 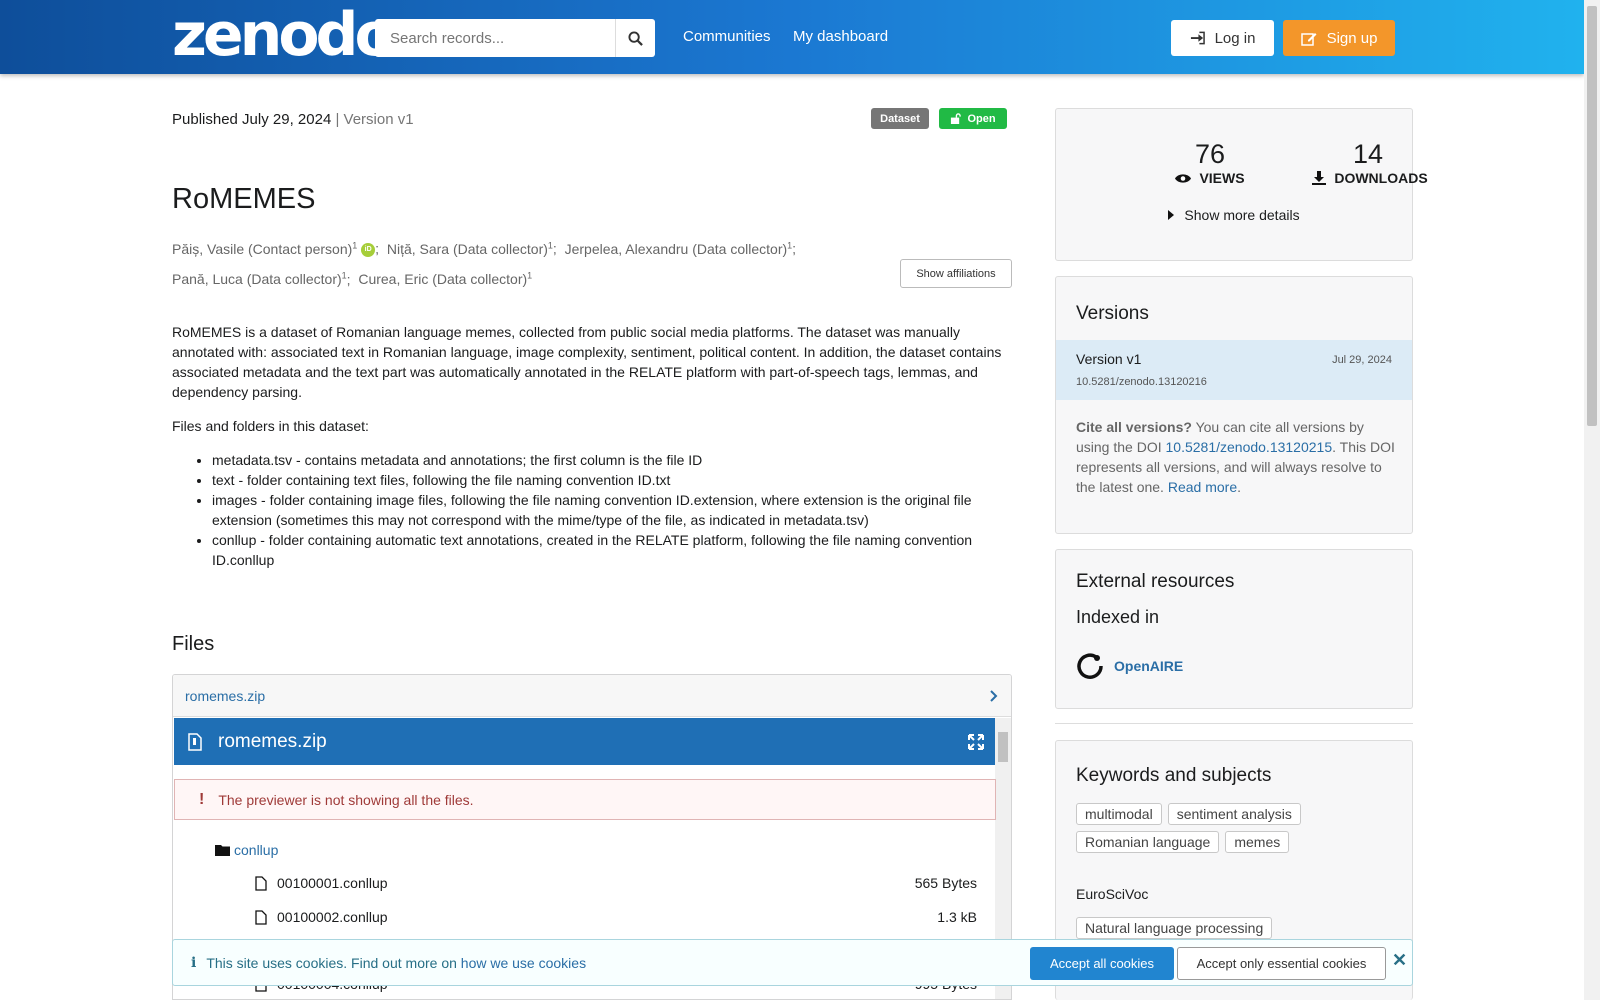 I want to click on file-size: 565 Bytes, so click(x=945, y=883).